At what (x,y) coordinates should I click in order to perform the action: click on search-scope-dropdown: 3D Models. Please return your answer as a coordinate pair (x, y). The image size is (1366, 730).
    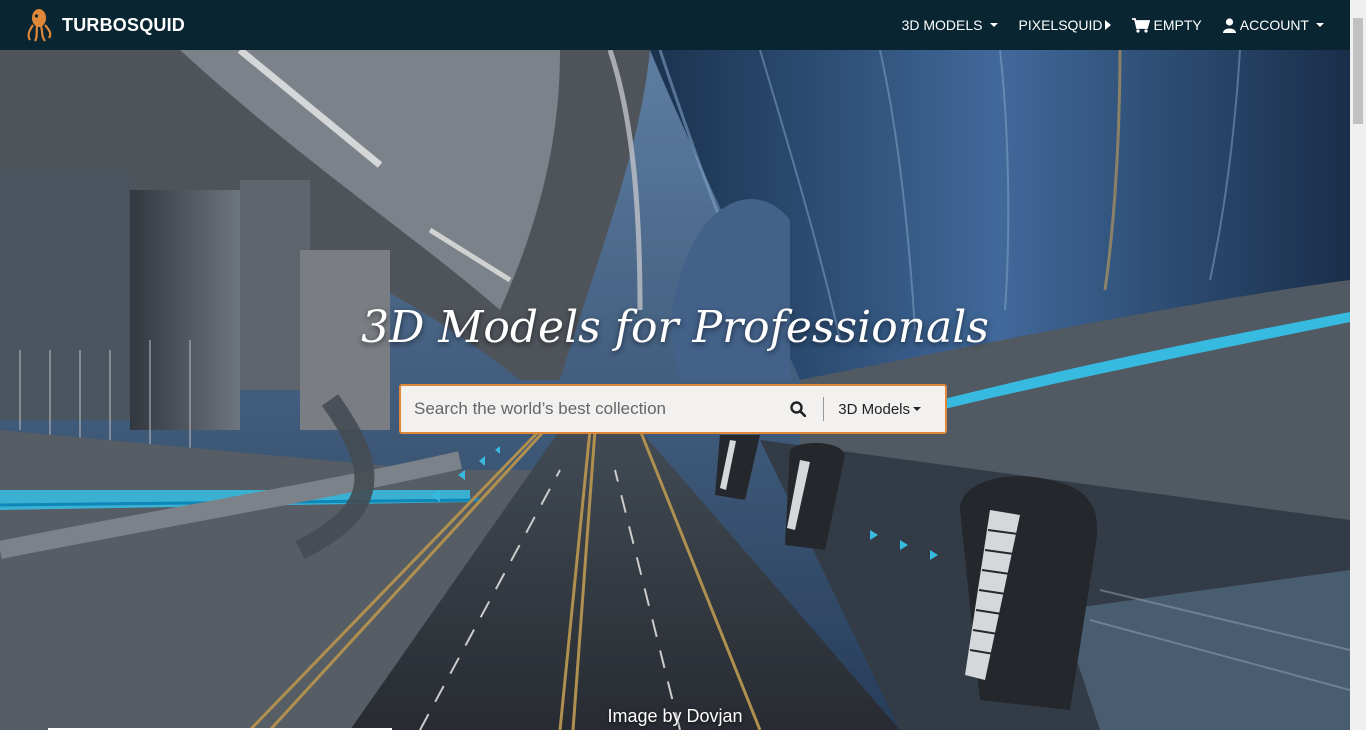
    Looking at the image, I should click on (879, 409).